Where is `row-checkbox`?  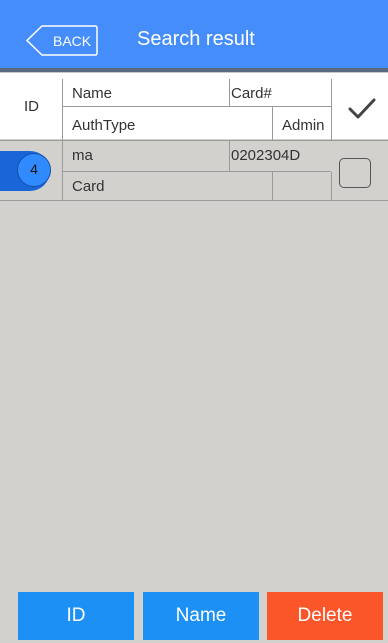 row-checkbox is located at coordinates (355, 173).